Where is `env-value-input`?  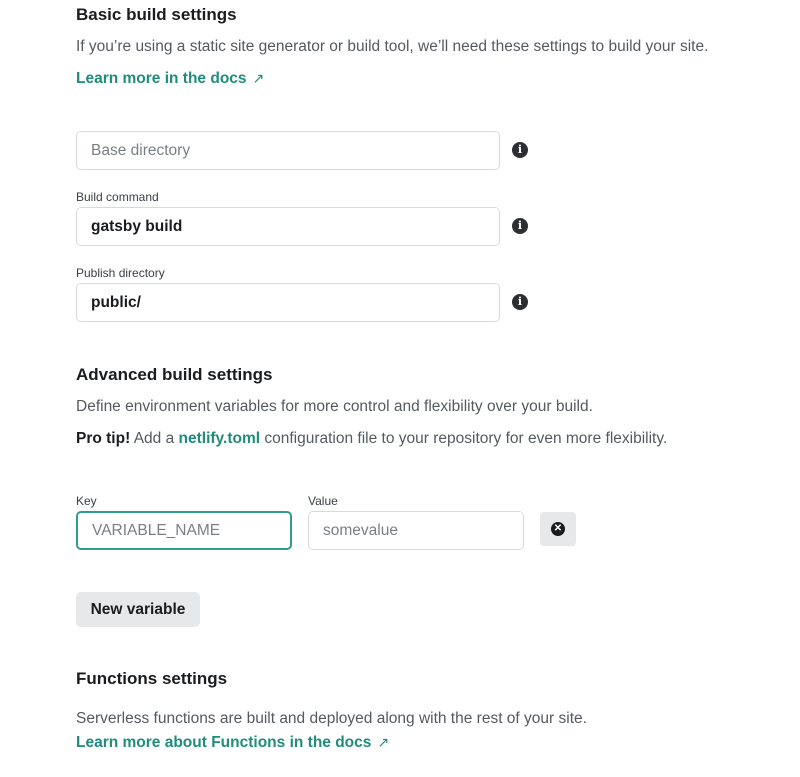
env-value-input is located at coordinates (416, 530).